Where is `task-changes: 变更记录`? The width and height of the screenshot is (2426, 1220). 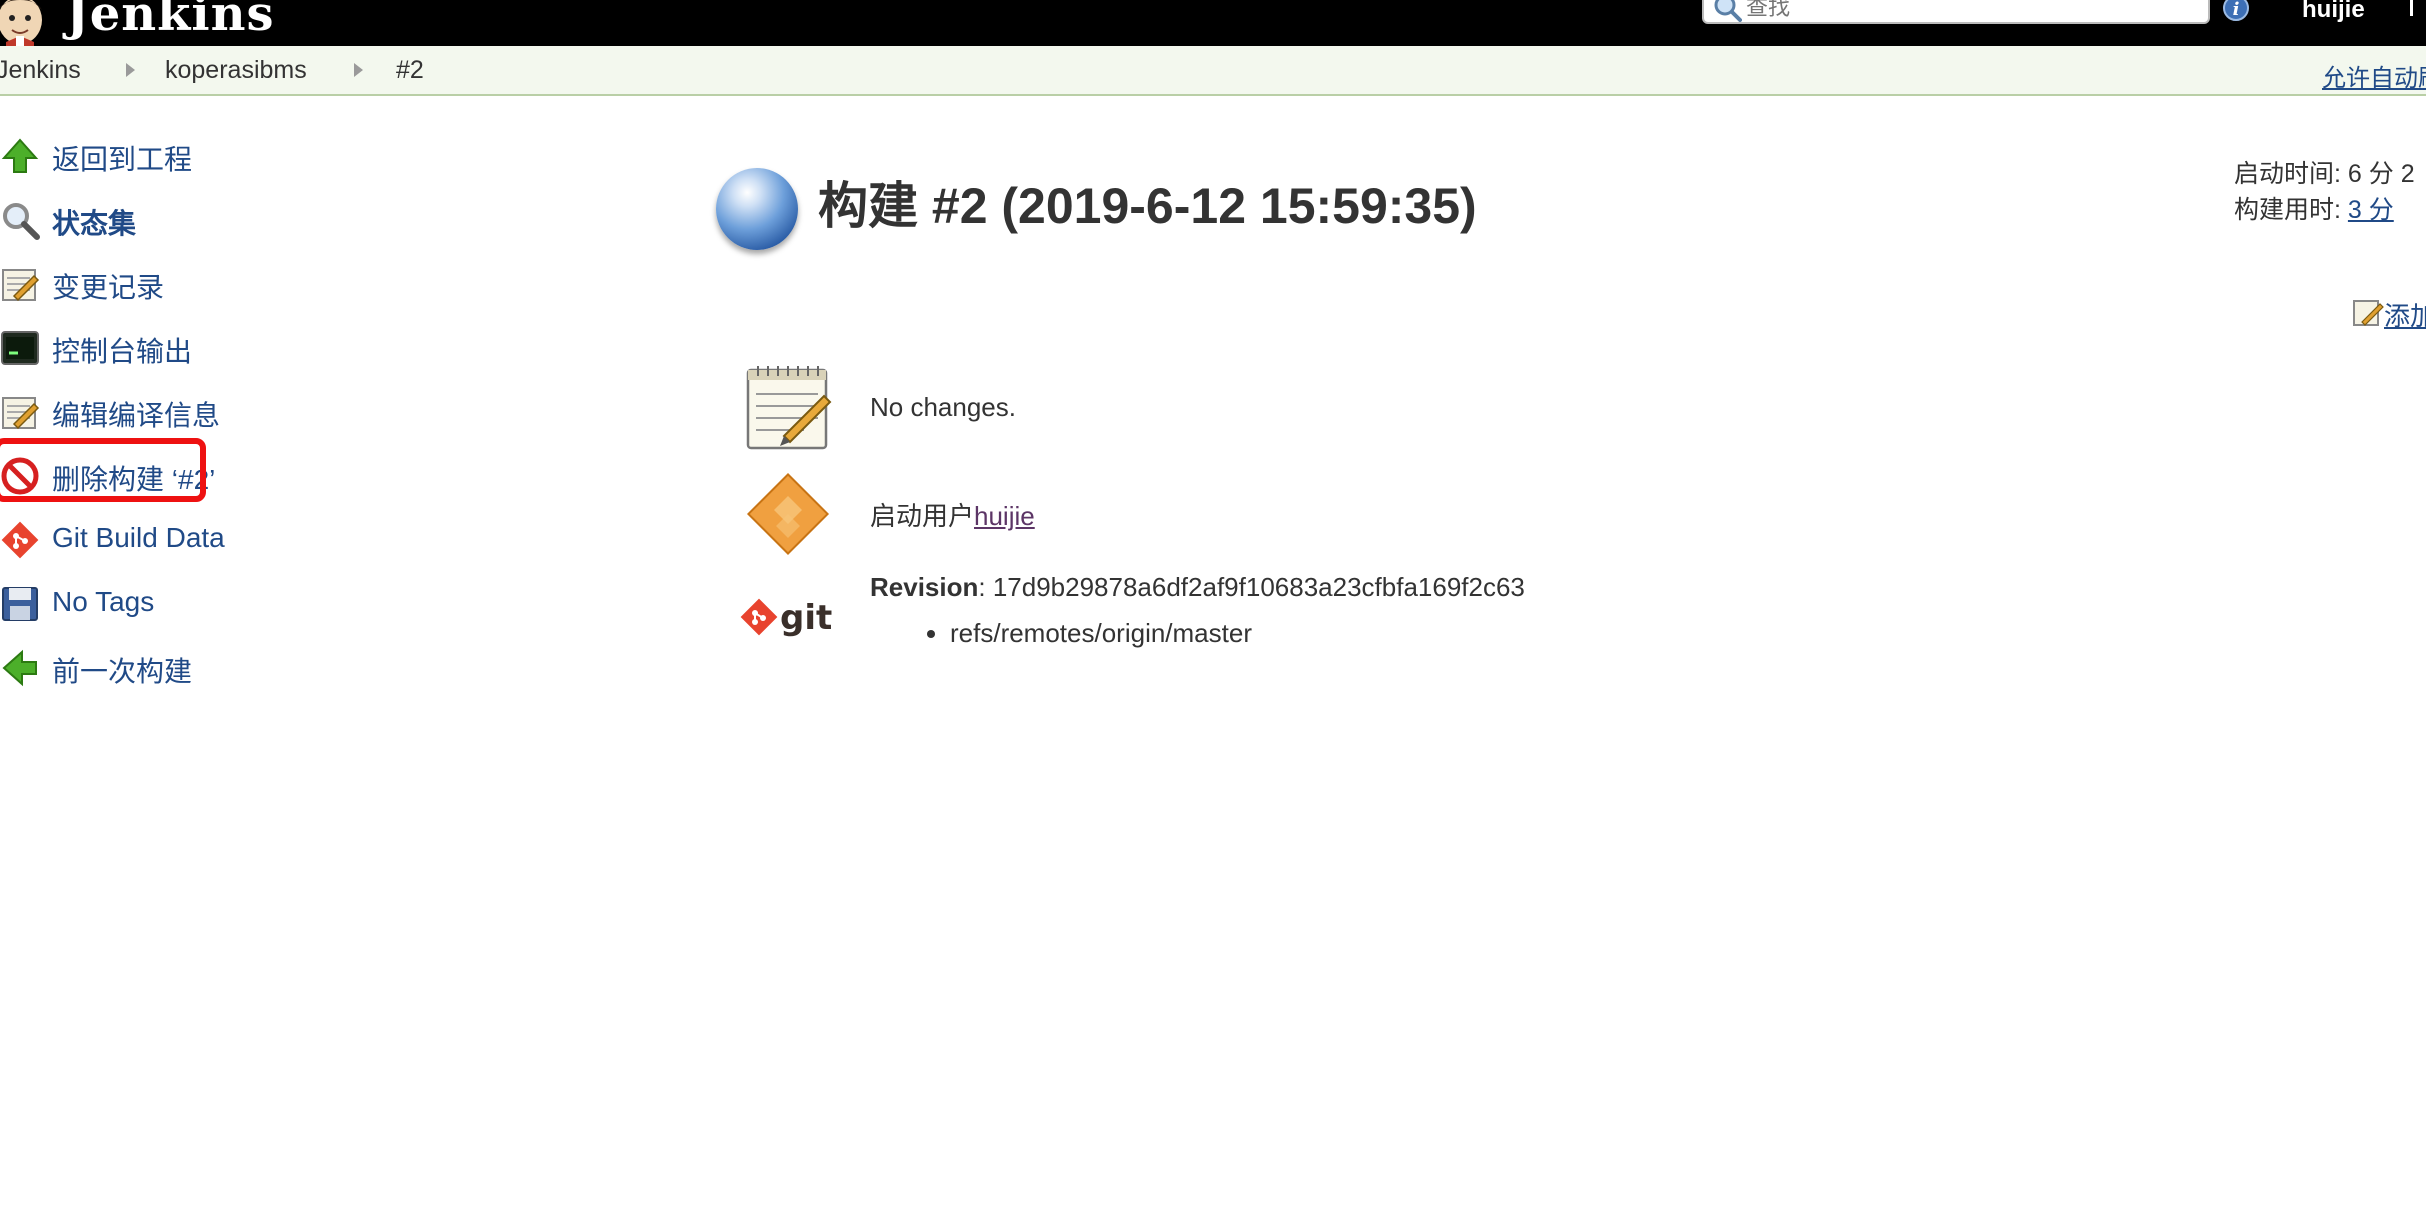
task-changes: 变更记录 is located at coordinates (130, 283).